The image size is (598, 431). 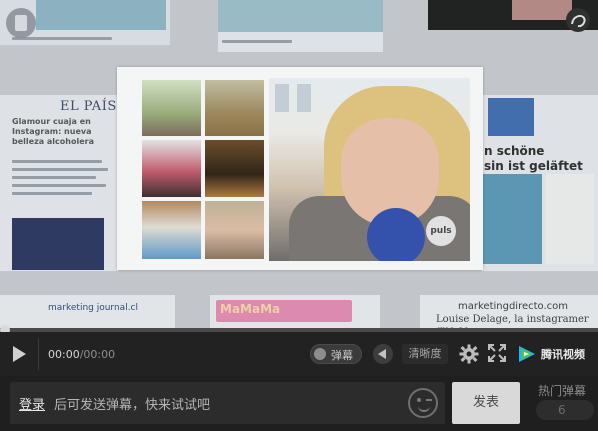 What do you see at coordinates (21, 23) in the screenshot?
I see `app-logo-icon` at bounding box center [21, 23].